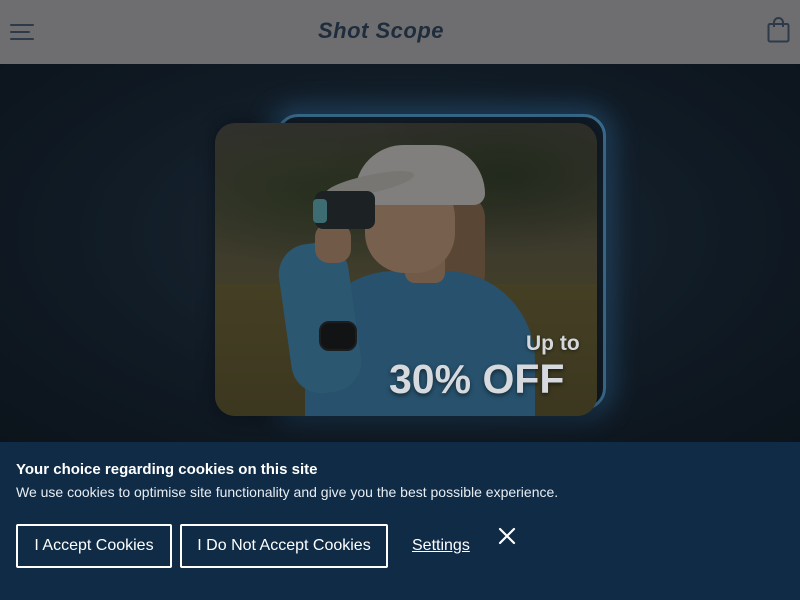 The height and width of the screenshot is (600, 800). What do you see at coordinates (22, 32) in the screenshot?
I see `hamburger-menu-icon` at bounding box center [22, 32].